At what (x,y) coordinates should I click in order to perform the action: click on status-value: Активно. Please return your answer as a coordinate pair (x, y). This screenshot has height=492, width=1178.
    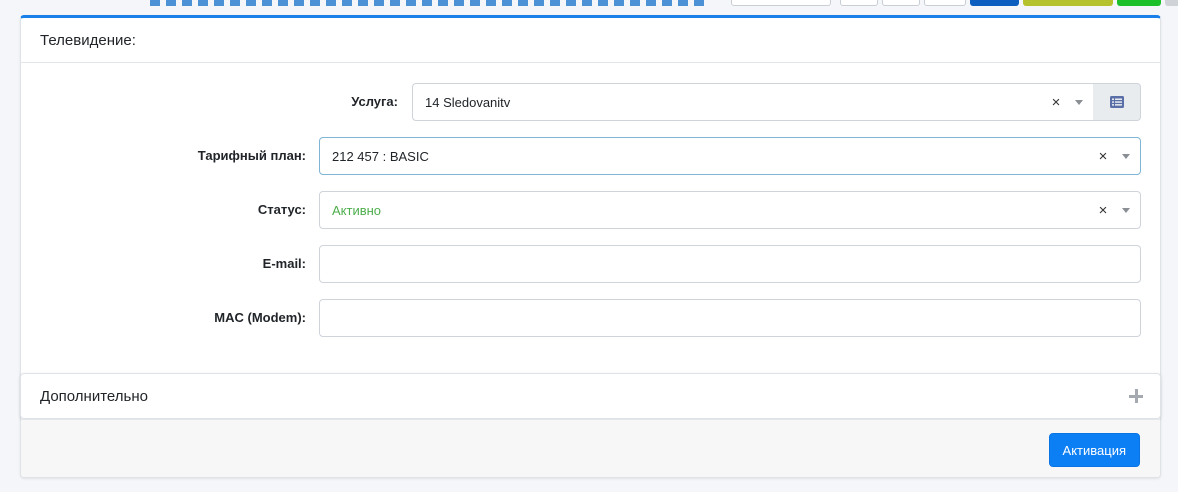
    Looking at the image, I should click on (357, 210).